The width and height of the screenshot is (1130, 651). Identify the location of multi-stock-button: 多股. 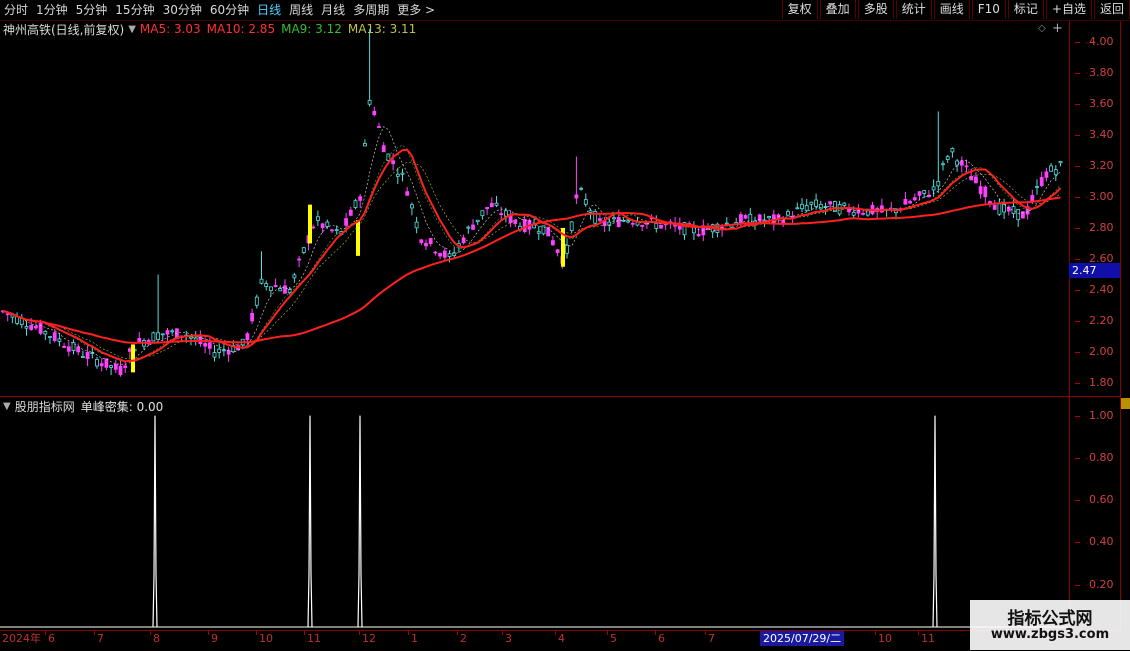
(875, 9).